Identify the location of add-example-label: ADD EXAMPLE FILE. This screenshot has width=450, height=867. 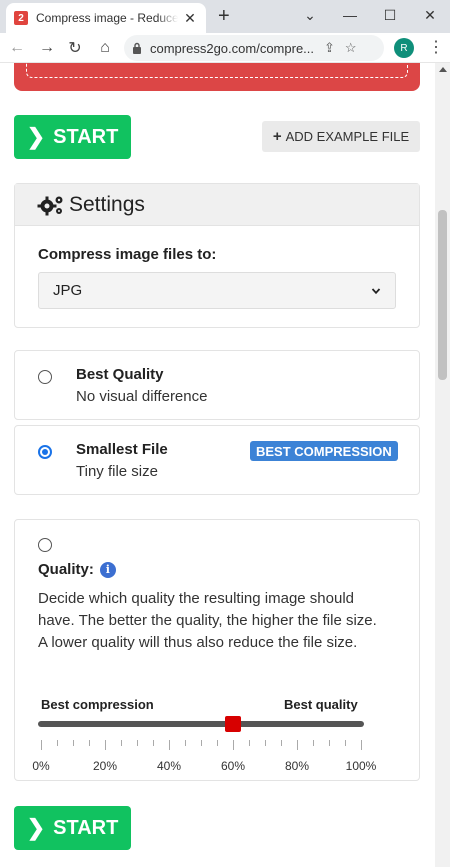
(347, 136).